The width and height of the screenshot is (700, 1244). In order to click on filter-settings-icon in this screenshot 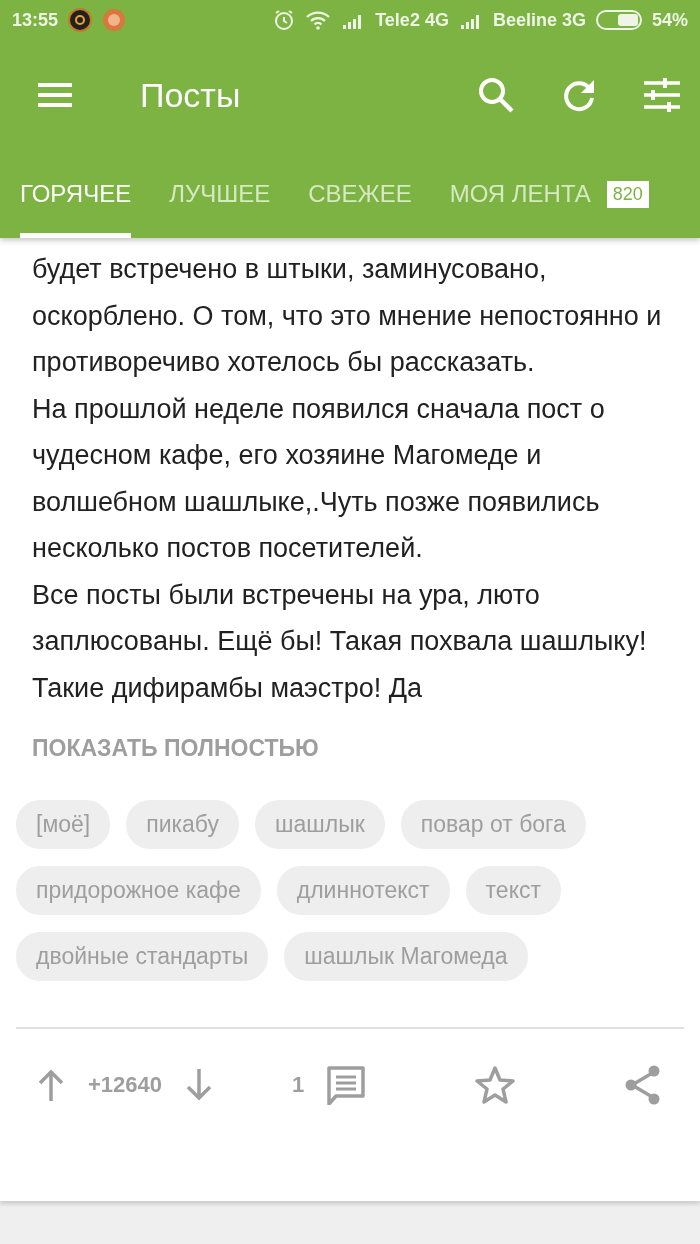, I will do `click(662, 95)`.